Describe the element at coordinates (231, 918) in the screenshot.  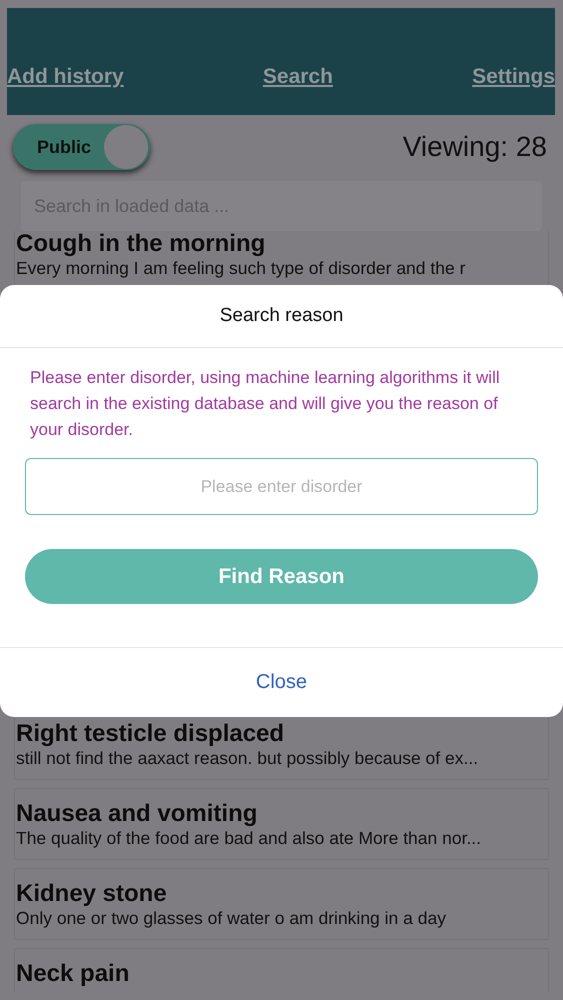
I see `entry-description: Only one or two glasses of water o am drinking in a day` at that location.